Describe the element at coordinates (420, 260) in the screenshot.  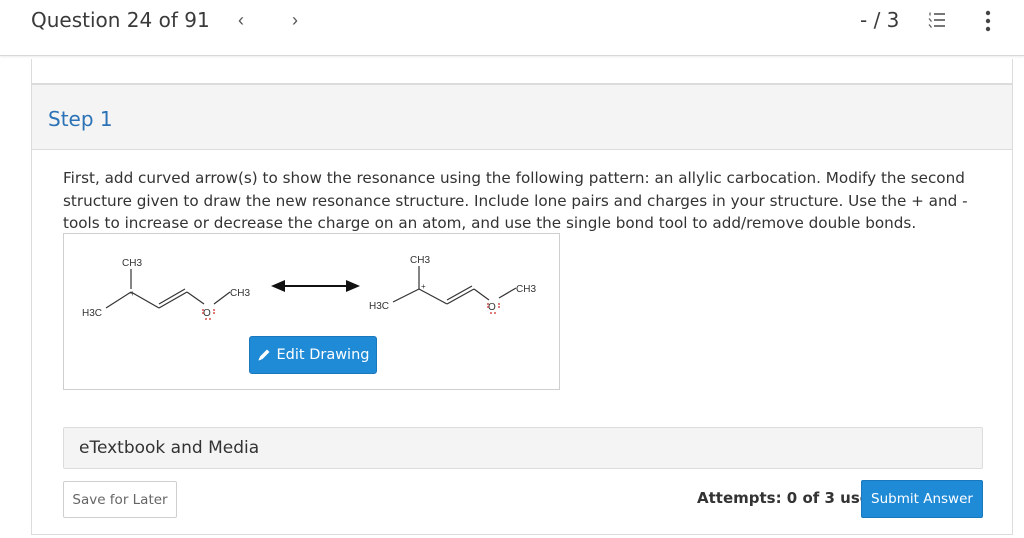
I see `struct2-ch3-top: CH3` at that location.